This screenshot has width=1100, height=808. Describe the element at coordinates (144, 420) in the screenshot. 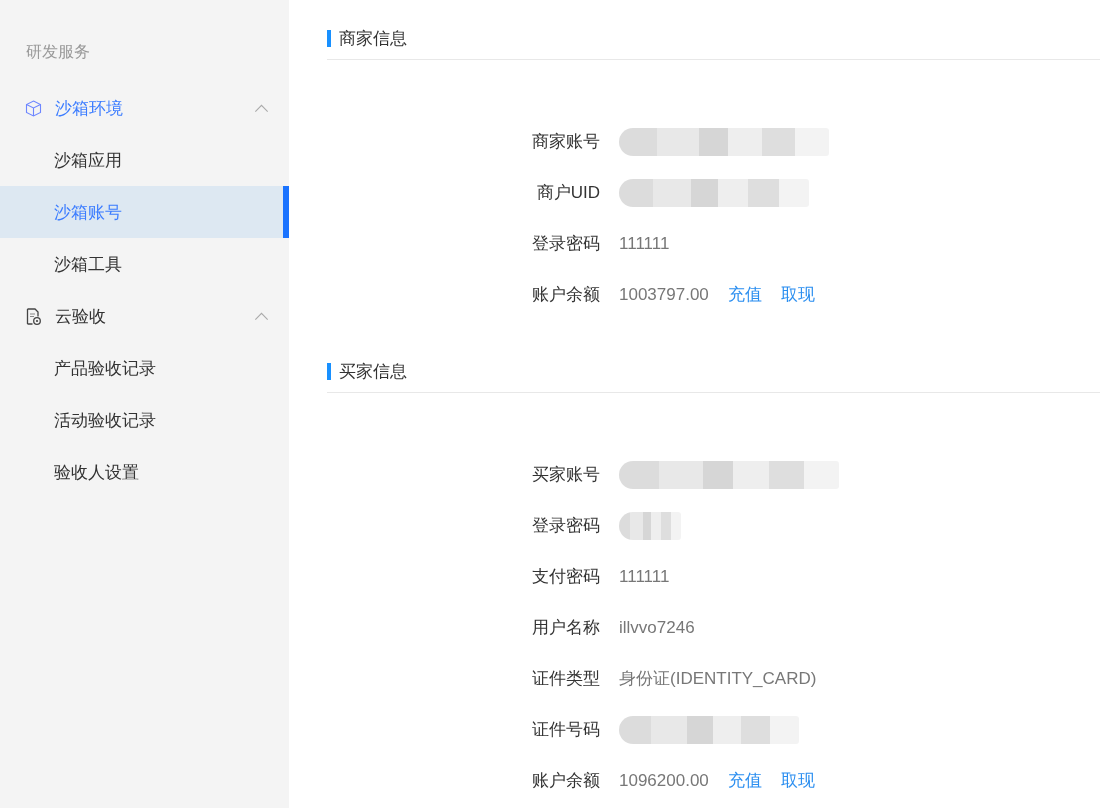

I see `sidebar-item: 活动验收记录` at that location.